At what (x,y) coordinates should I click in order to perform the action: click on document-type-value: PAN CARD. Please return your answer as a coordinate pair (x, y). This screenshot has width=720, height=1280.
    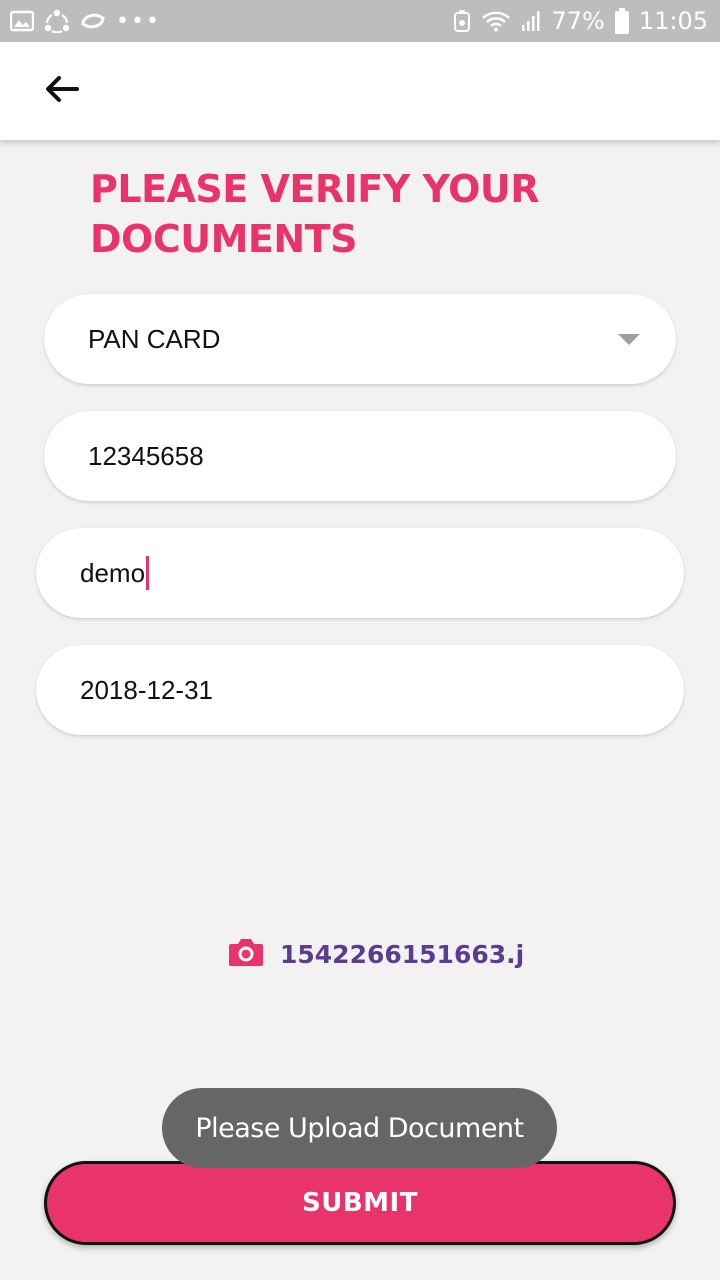
    Looking at the image, I should click on (154, 338).